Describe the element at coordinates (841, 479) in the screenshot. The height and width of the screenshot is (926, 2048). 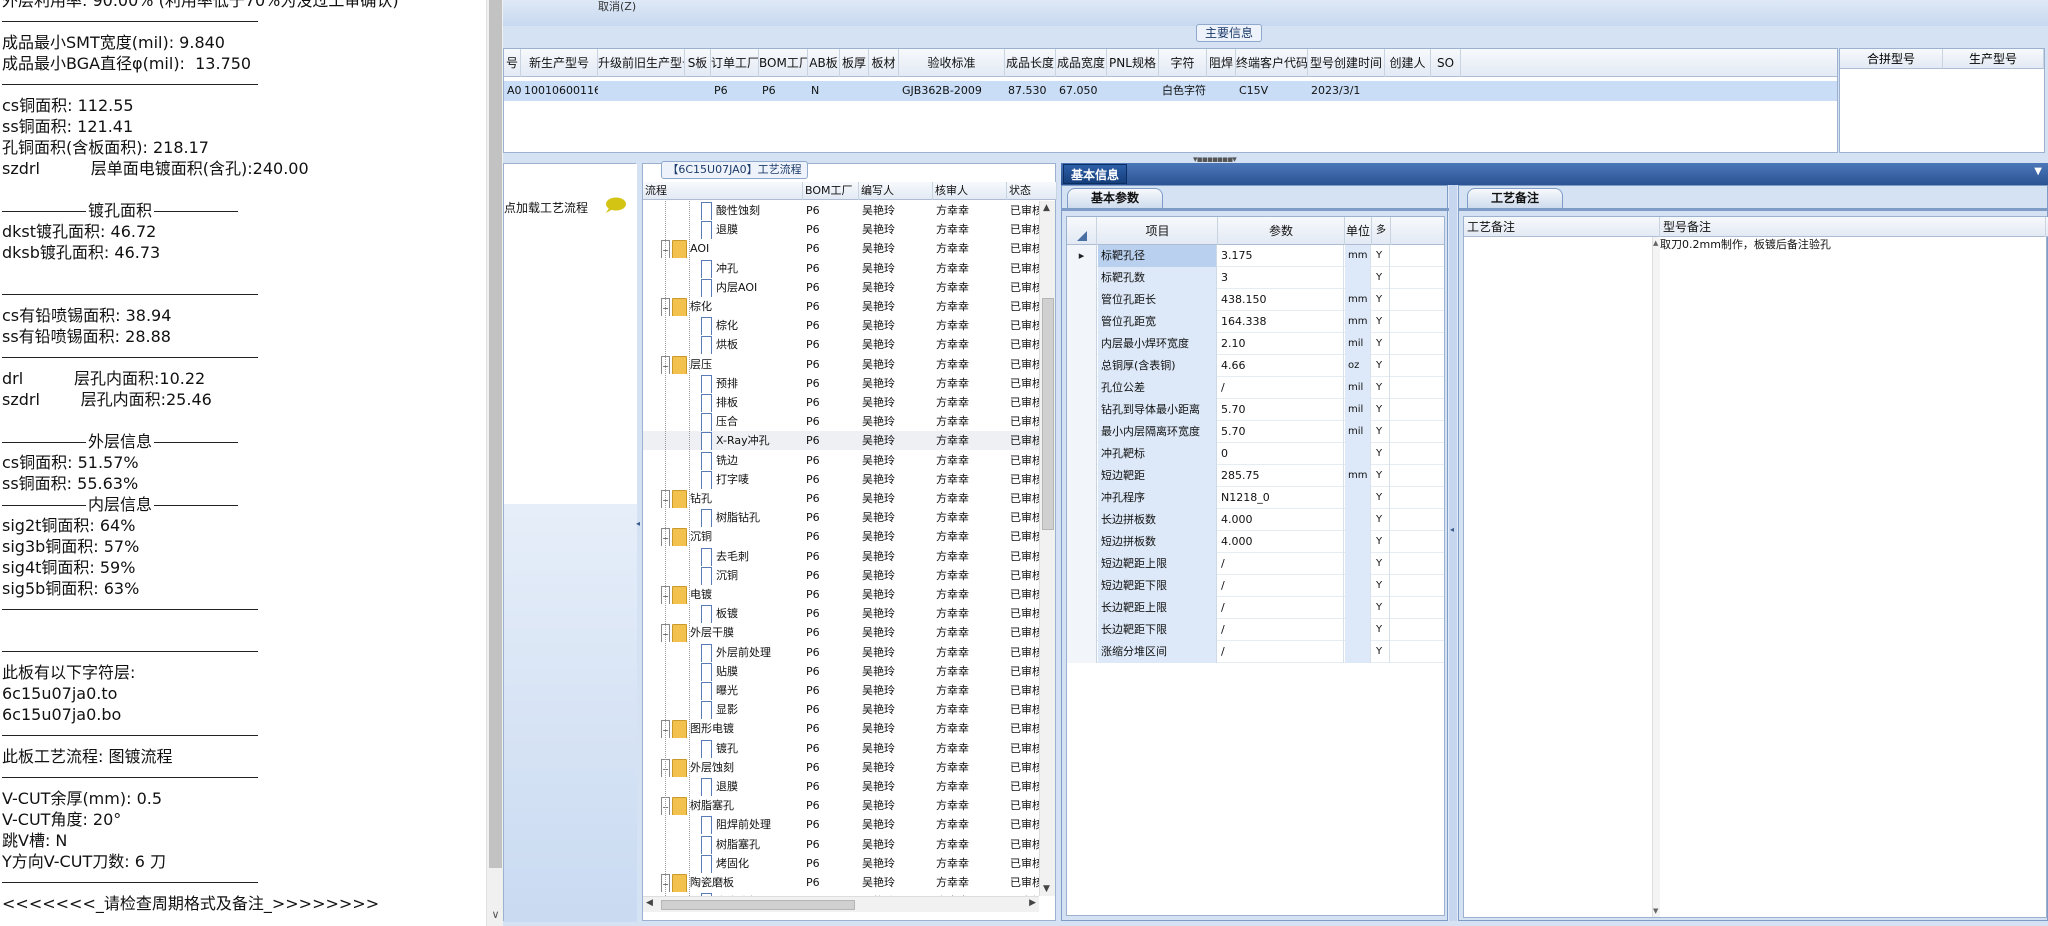
I see `tree-row: 打字唛 P6 吴艳玲 方幸幸 已审核` at that location.